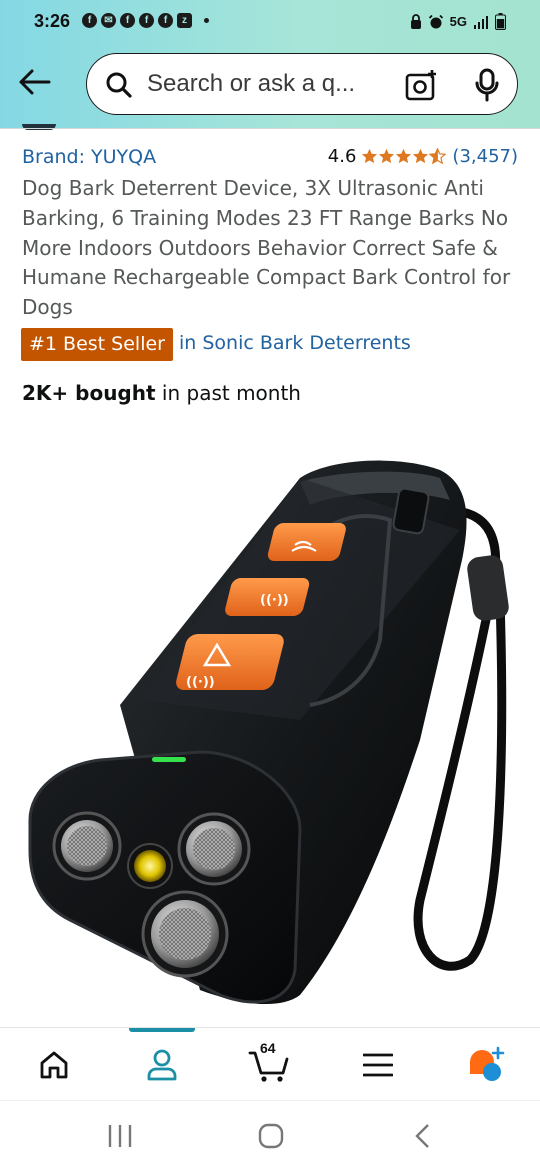 Image resolution: width=540 pixels, height=1171 pixels. I want to click on nav-cart: 64, so click(270, 1063).